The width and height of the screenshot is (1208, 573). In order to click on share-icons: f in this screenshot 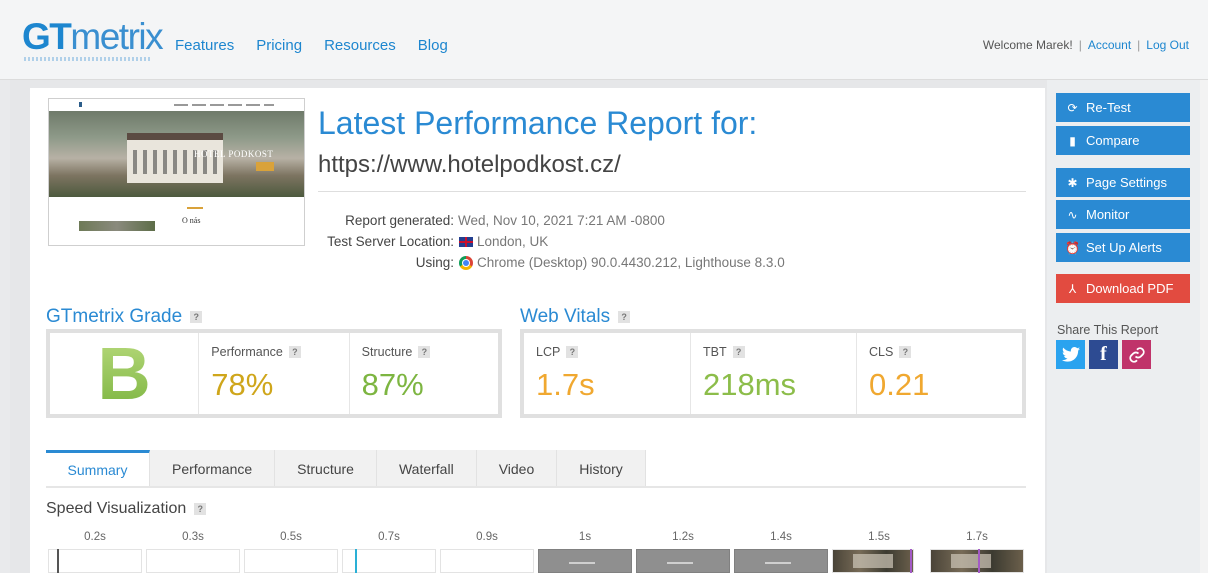, I will do `click(1103, 354)`.